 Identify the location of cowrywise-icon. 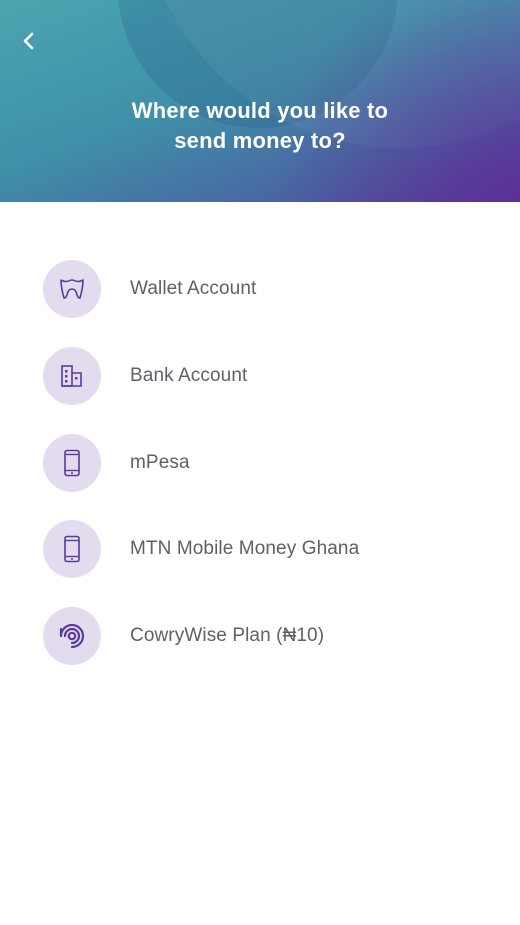
(72, 636).